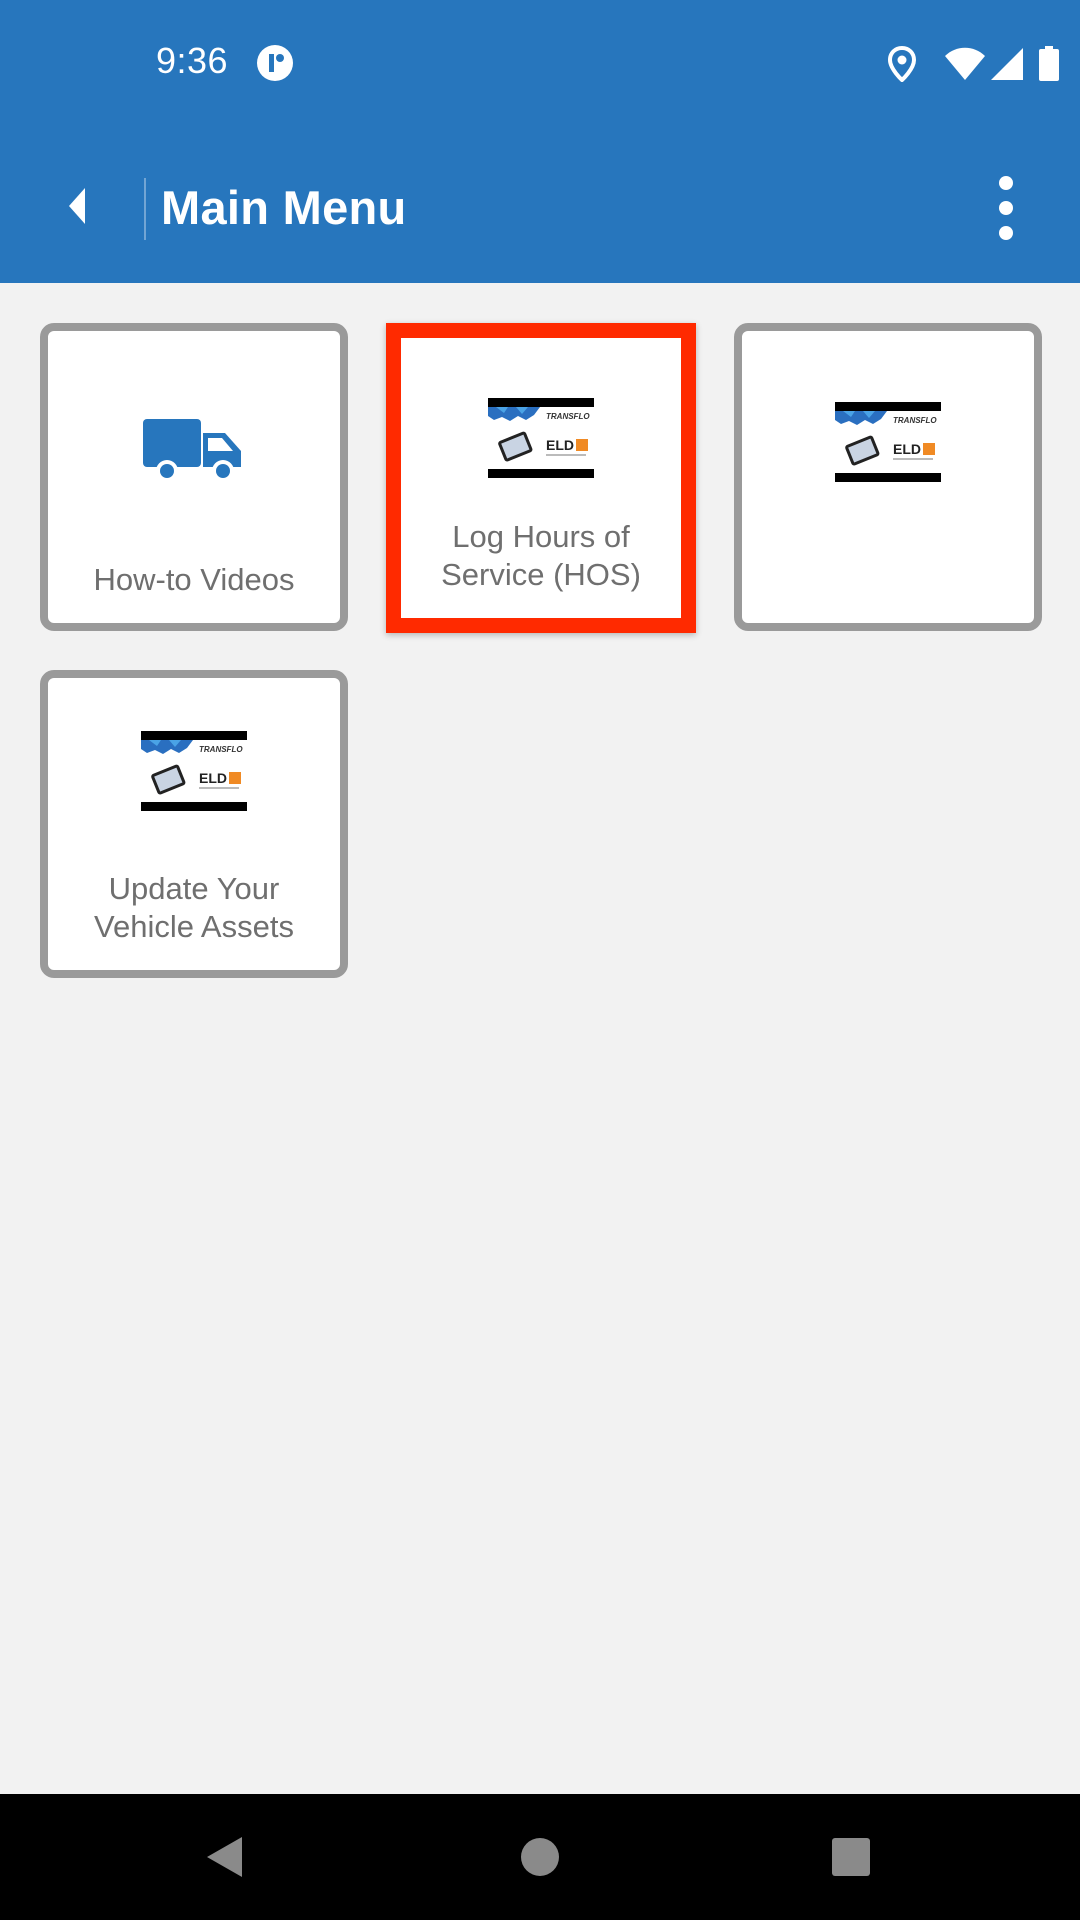 The width and height of the screenshot is (1080, 1920). What do you see at coordinates (194, 579) in the screenshot?
I see `tile-label: How-to Videos` at bounding box center [194, 579].